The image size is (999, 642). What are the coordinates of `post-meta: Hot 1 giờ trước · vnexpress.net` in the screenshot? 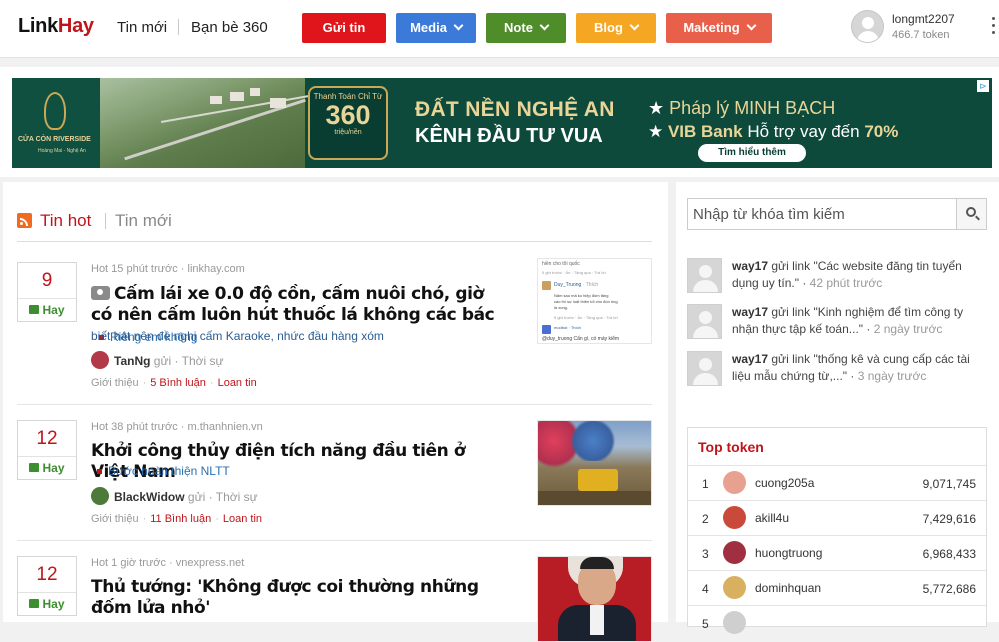 It's located at (168, 563).